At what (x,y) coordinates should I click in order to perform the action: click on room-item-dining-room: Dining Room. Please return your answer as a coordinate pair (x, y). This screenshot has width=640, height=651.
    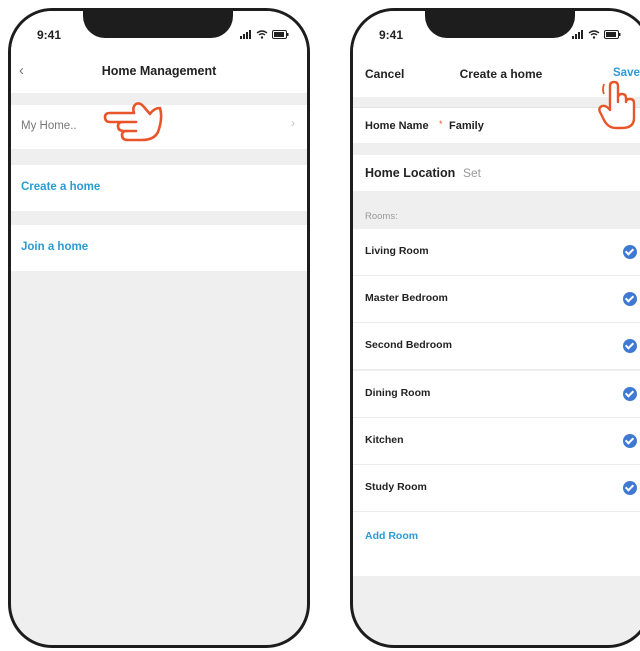
    Looking at the image, I should click on (496, 394).